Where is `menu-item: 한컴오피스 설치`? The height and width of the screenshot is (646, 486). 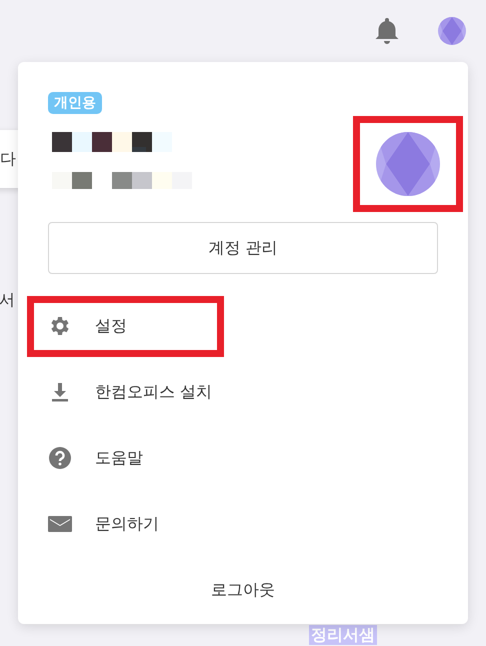 menu-item: 한컴오피스 설치 is located at coordinates (153, 392).